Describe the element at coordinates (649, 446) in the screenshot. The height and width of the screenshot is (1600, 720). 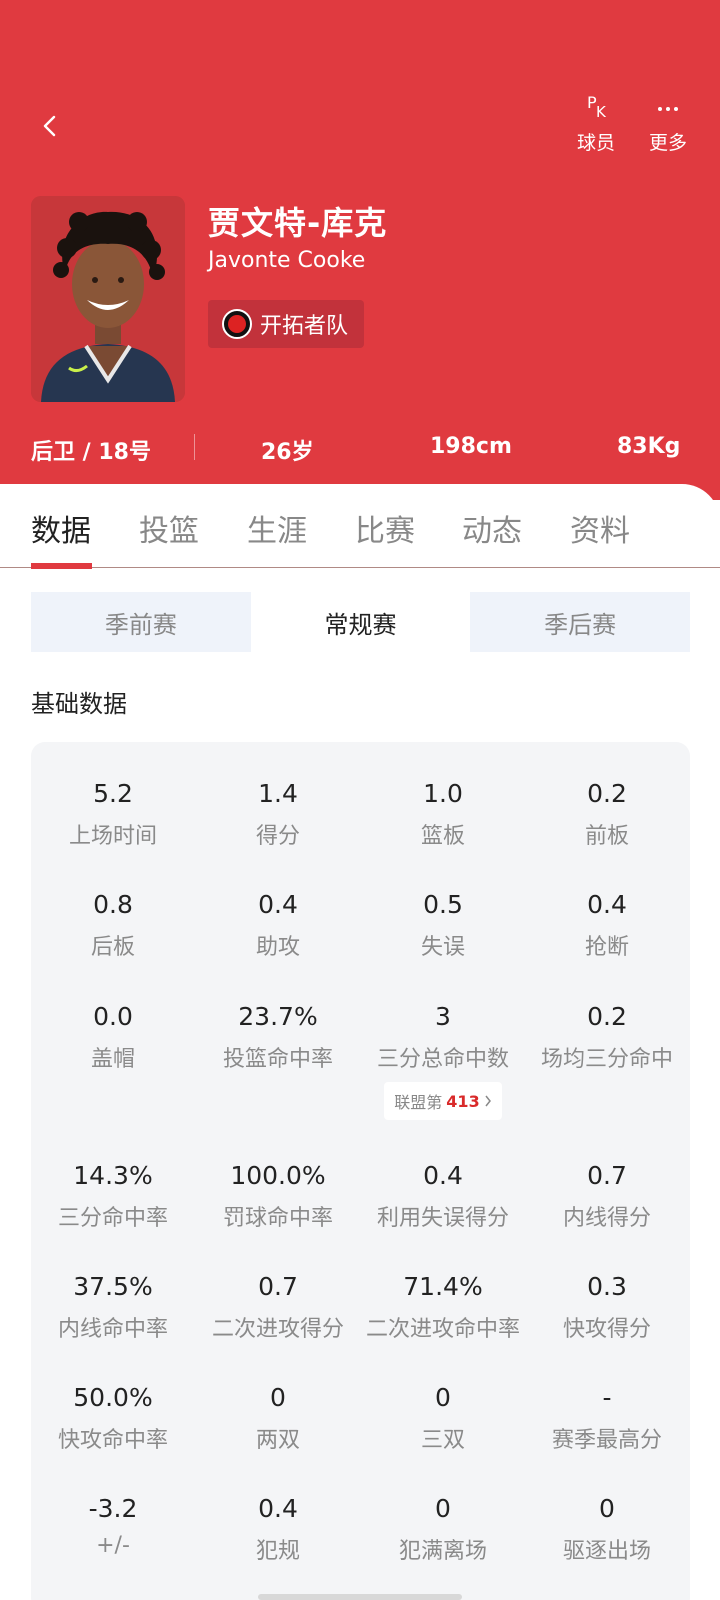
I see `weight: 83Kg` at that location.